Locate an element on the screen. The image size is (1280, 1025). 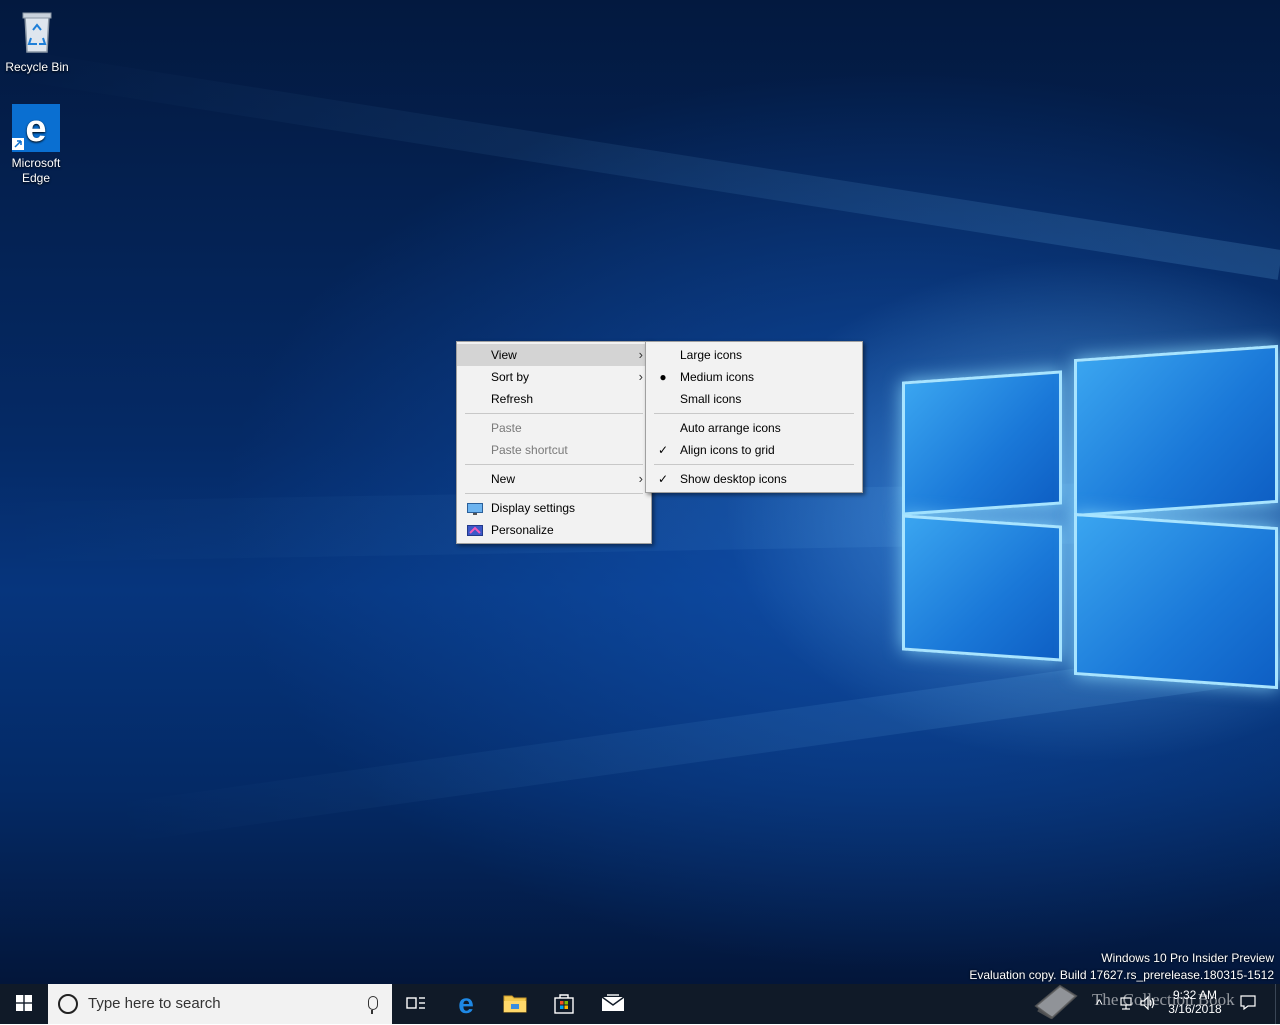
personalize-icon is located at coordinates (475, 529).